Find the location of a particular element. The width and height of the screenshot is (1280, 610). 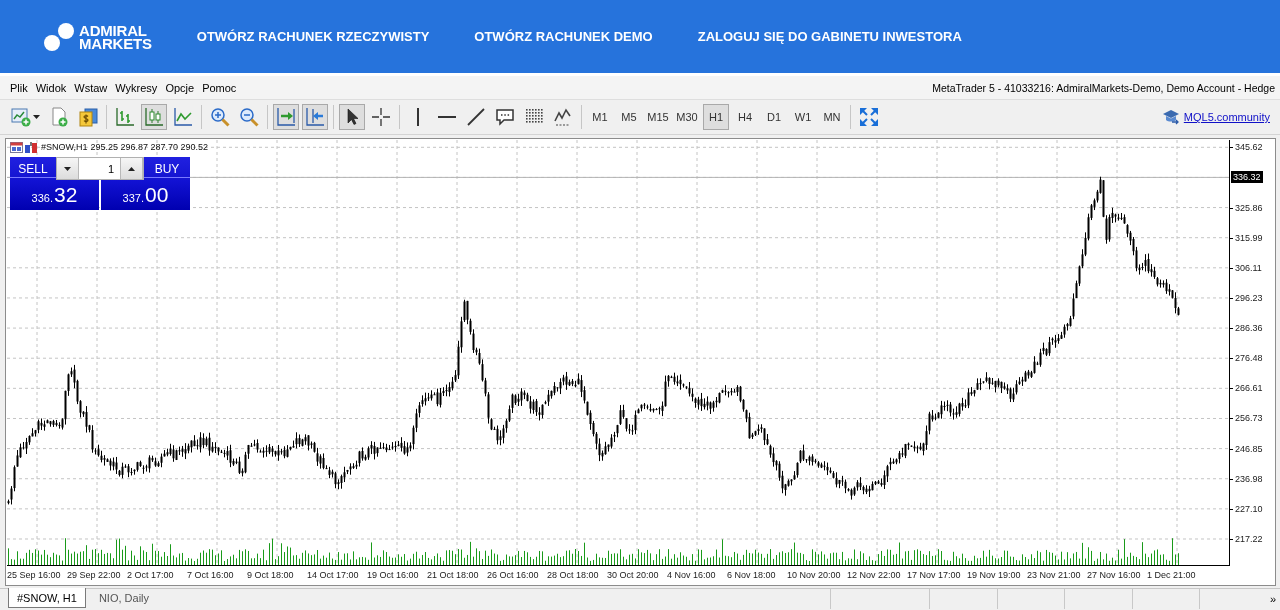

price-axis-label: 306.11 is located at coordinates (1248, 267).